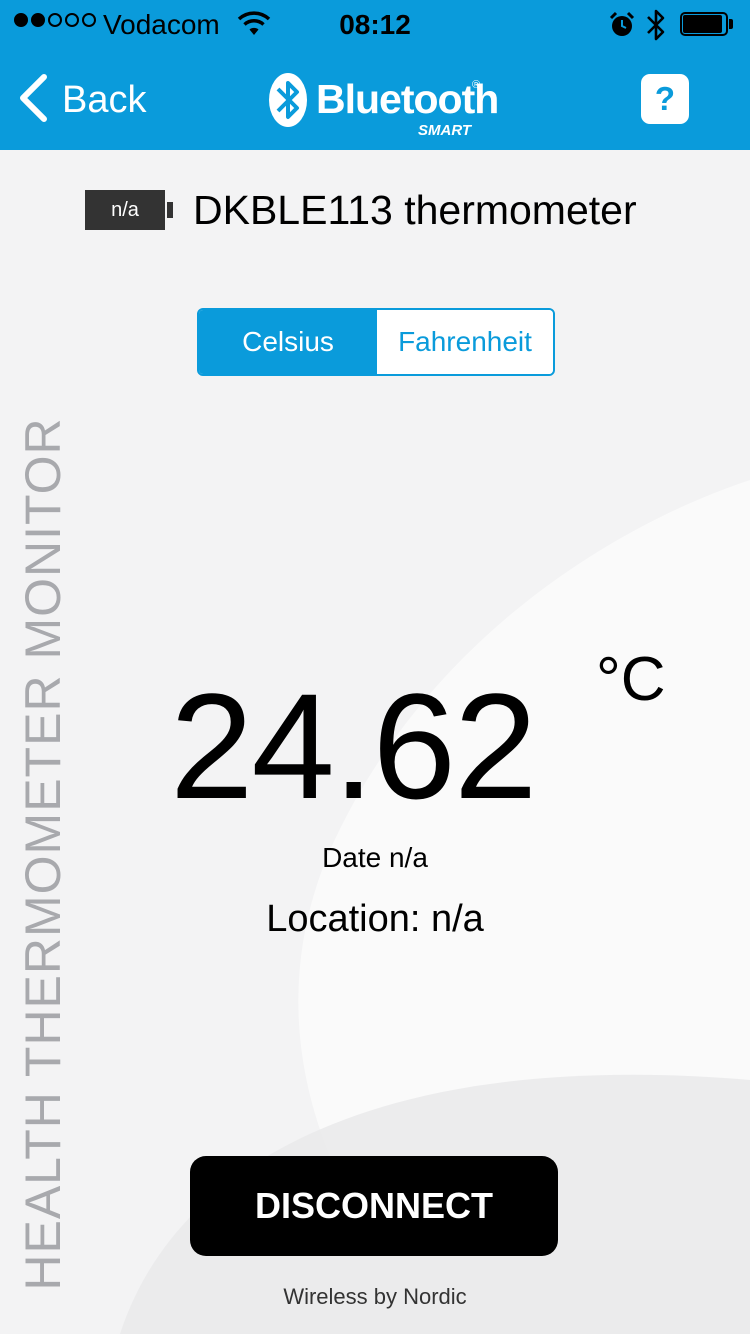 The image size is (750, 1334). I want to click on alarm-icon, so click(622, 27).